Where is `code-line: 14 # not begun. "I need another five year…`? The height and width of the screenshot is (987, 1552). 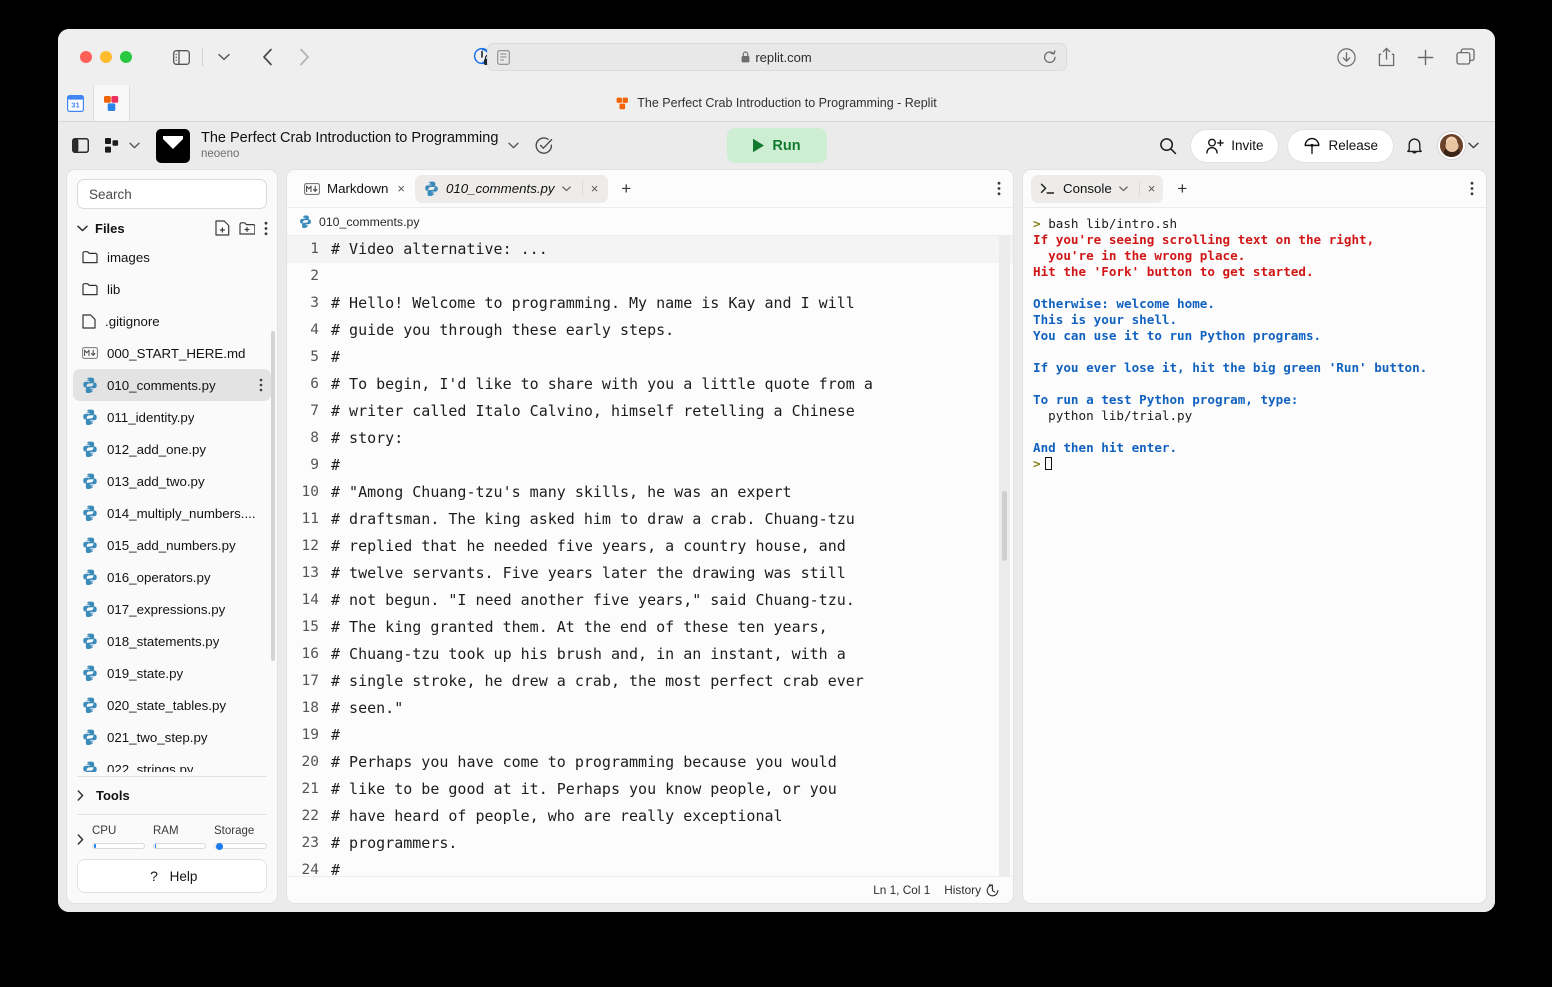 code-line: 14 # not begun. "I need another five year… is located at coordinates (650, 600).